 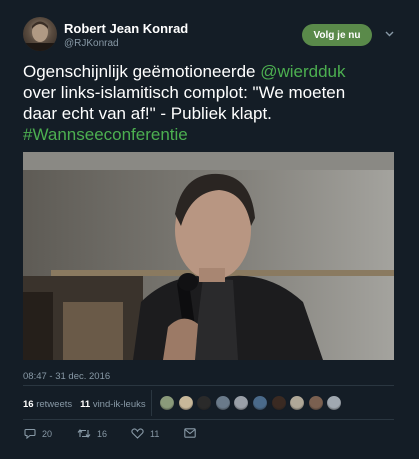 I want to click on direct-message-action, so click(x=193, y=433).